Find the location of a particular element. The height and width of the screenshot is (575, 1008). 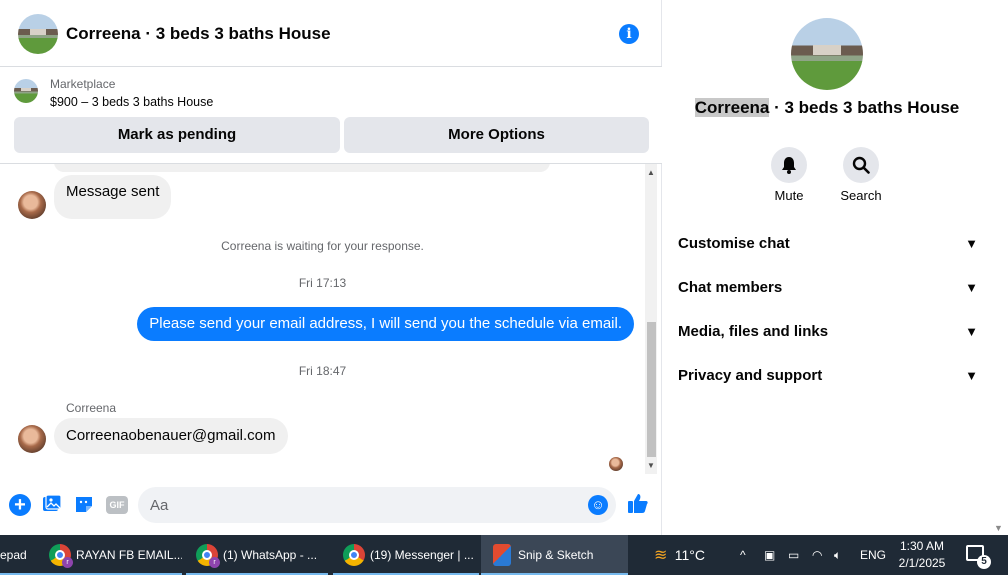

chat-header: Correena · 3 beds 3 baths House i is located at coordinates (331, 33).